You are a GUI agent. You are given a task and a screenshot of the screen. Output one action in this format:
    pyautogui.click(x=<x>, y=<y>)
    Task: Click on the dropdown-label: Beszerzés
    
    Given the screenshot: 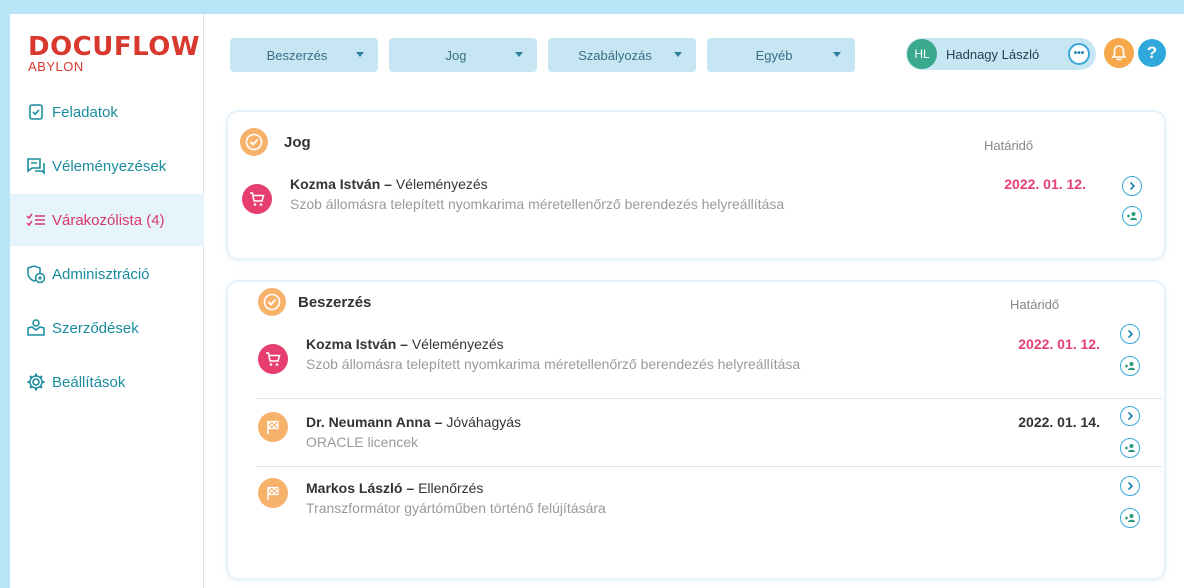 What is the action you would take?
    pyautogui.click(x=297, y=55)
    